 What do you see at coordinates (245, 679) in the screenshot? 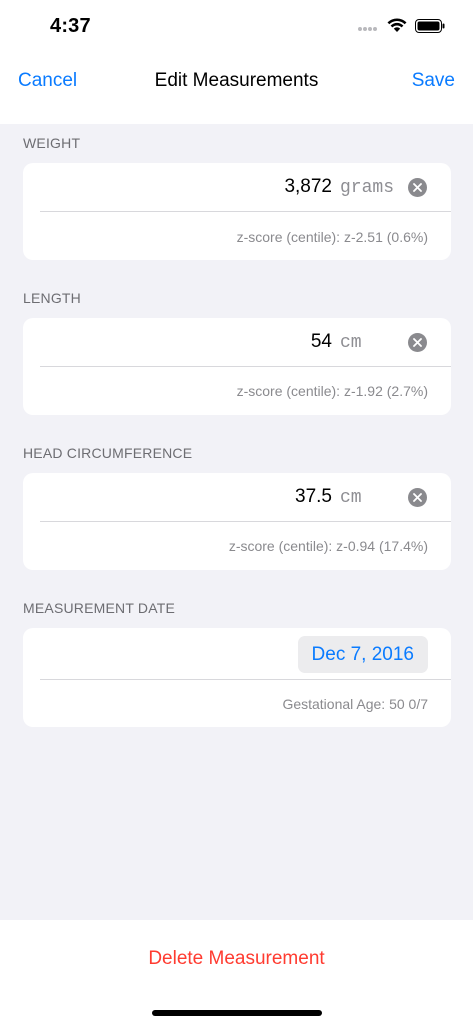
I see `date-divider` at bounding box center [245, 679].